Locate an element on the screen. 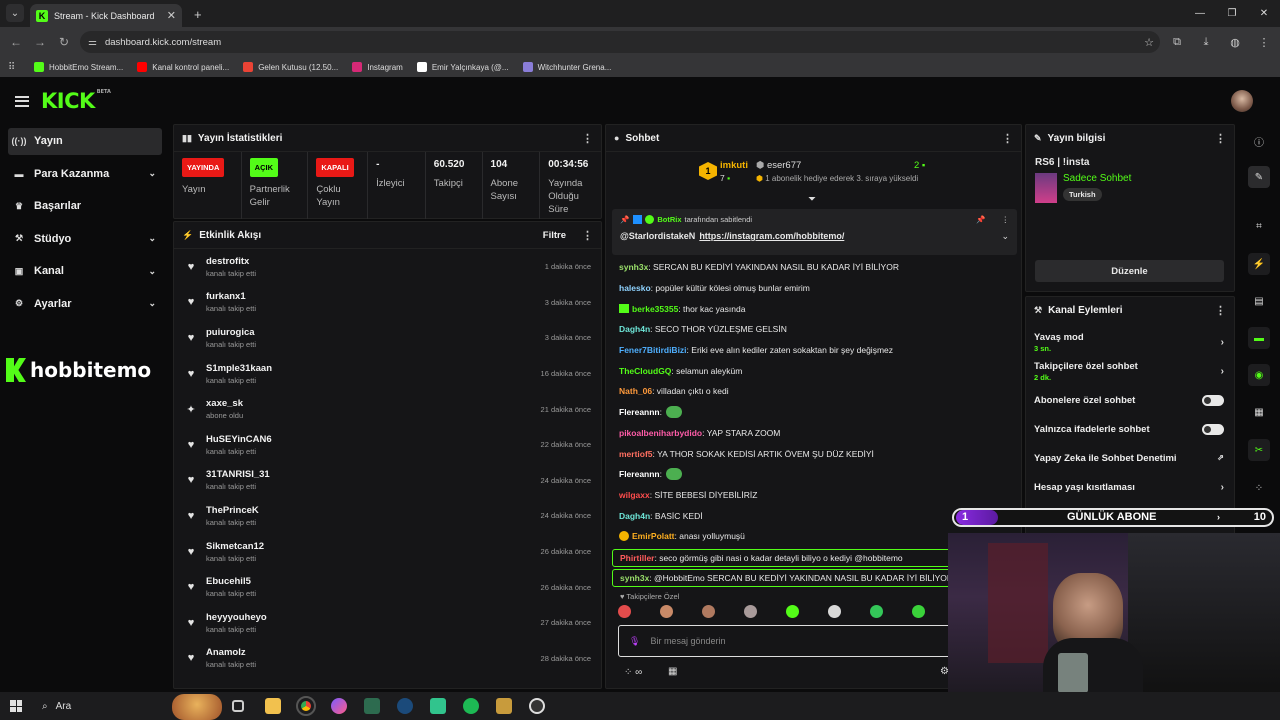 The height and width of the screenshot is (720, 1280). activity-item: ✦ xaxe_sk abone oldu 21 dakika önce is located at coordinates (387, 409).